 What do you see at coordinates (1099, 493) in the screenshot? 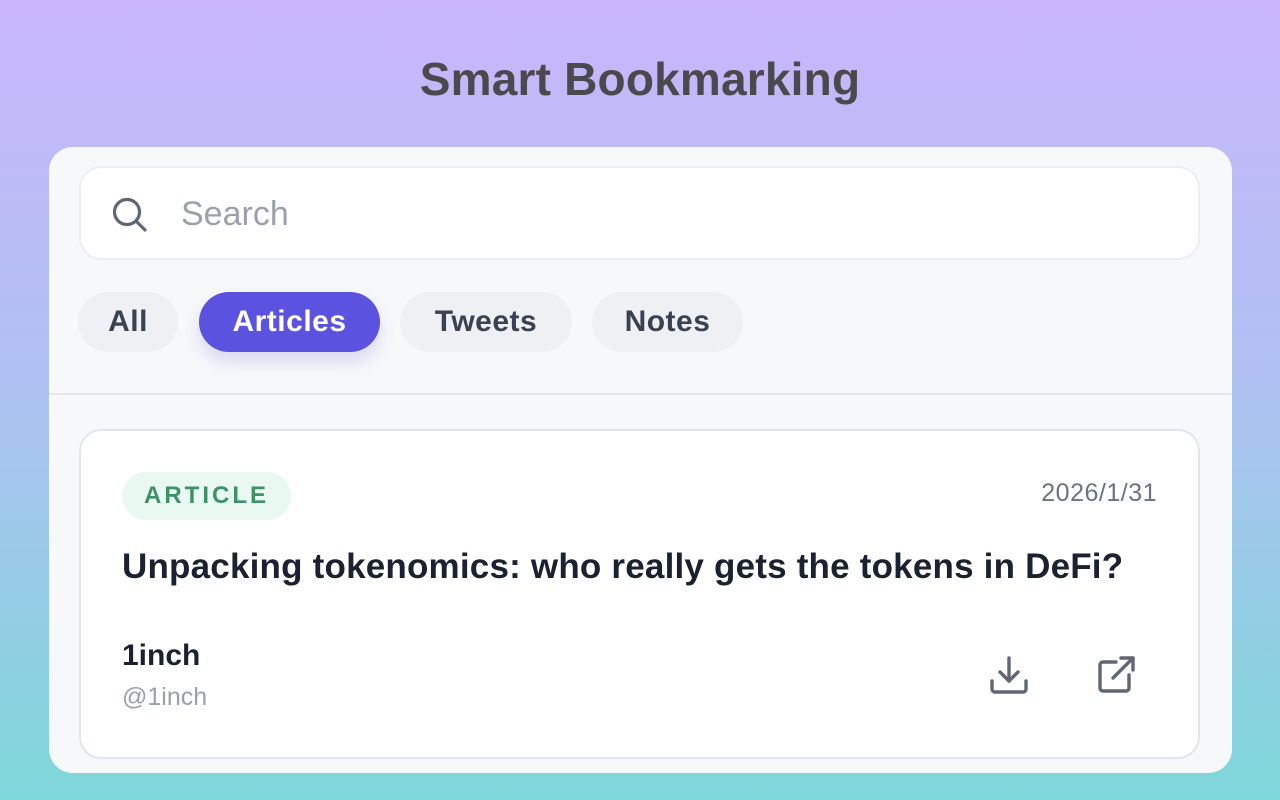
I see `bookmark-date: 2026/1/31` at bounding box center [1099, 493].